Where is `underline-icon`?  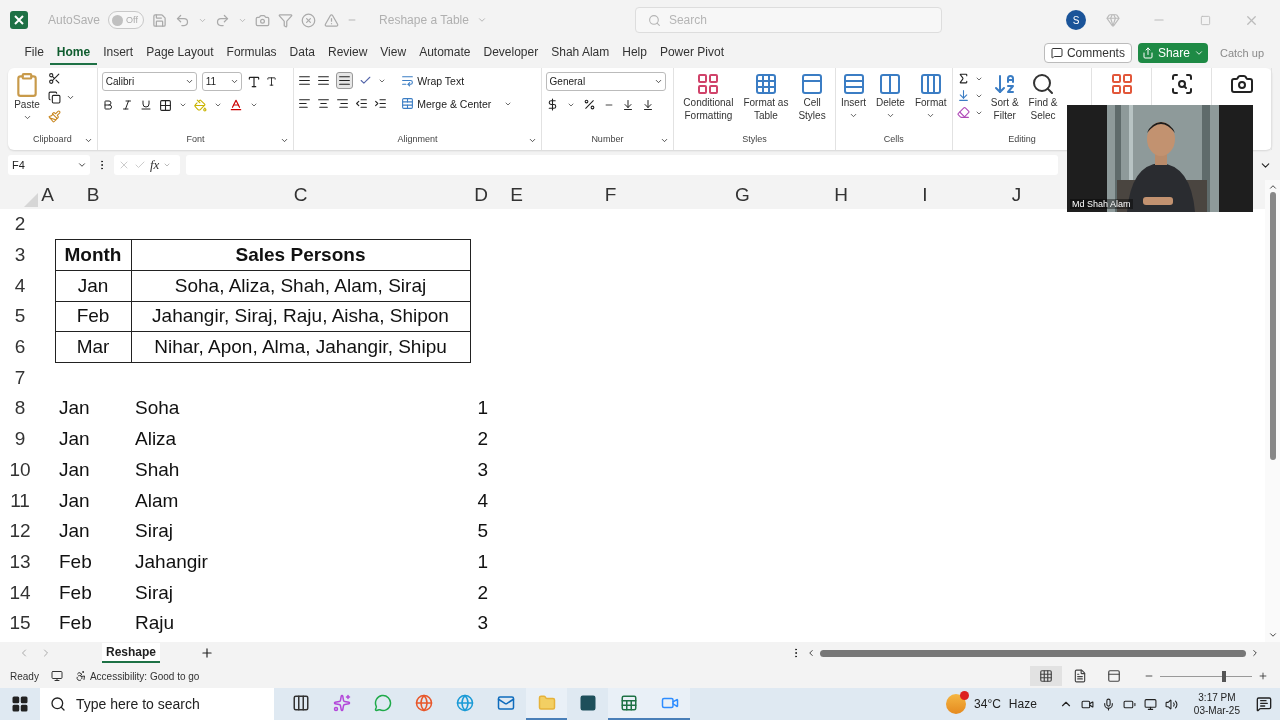 underline-icon is located at coordinates (145, 105).